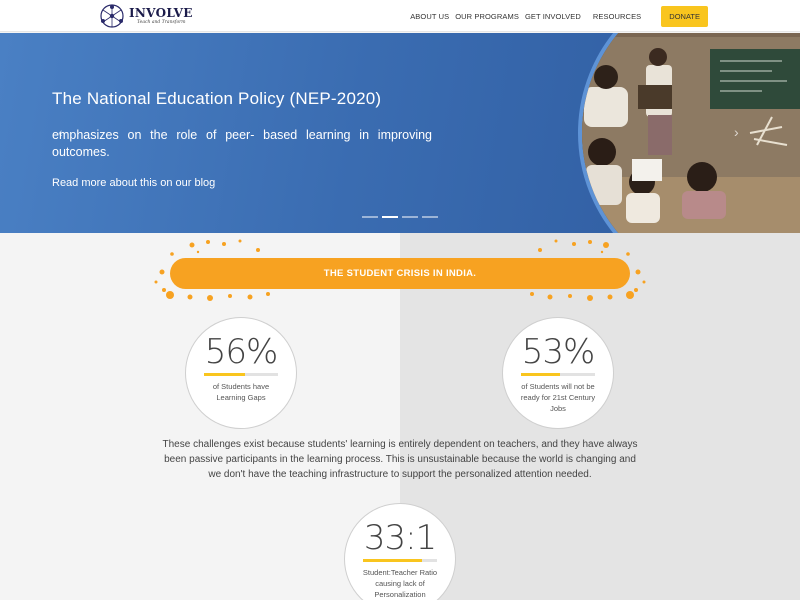 This screenshot has height=600, width=800. What do you see at coordinates (558, 352) in the screenshot?
I see `stat-value: 53%` at bounding box center [558, 352].